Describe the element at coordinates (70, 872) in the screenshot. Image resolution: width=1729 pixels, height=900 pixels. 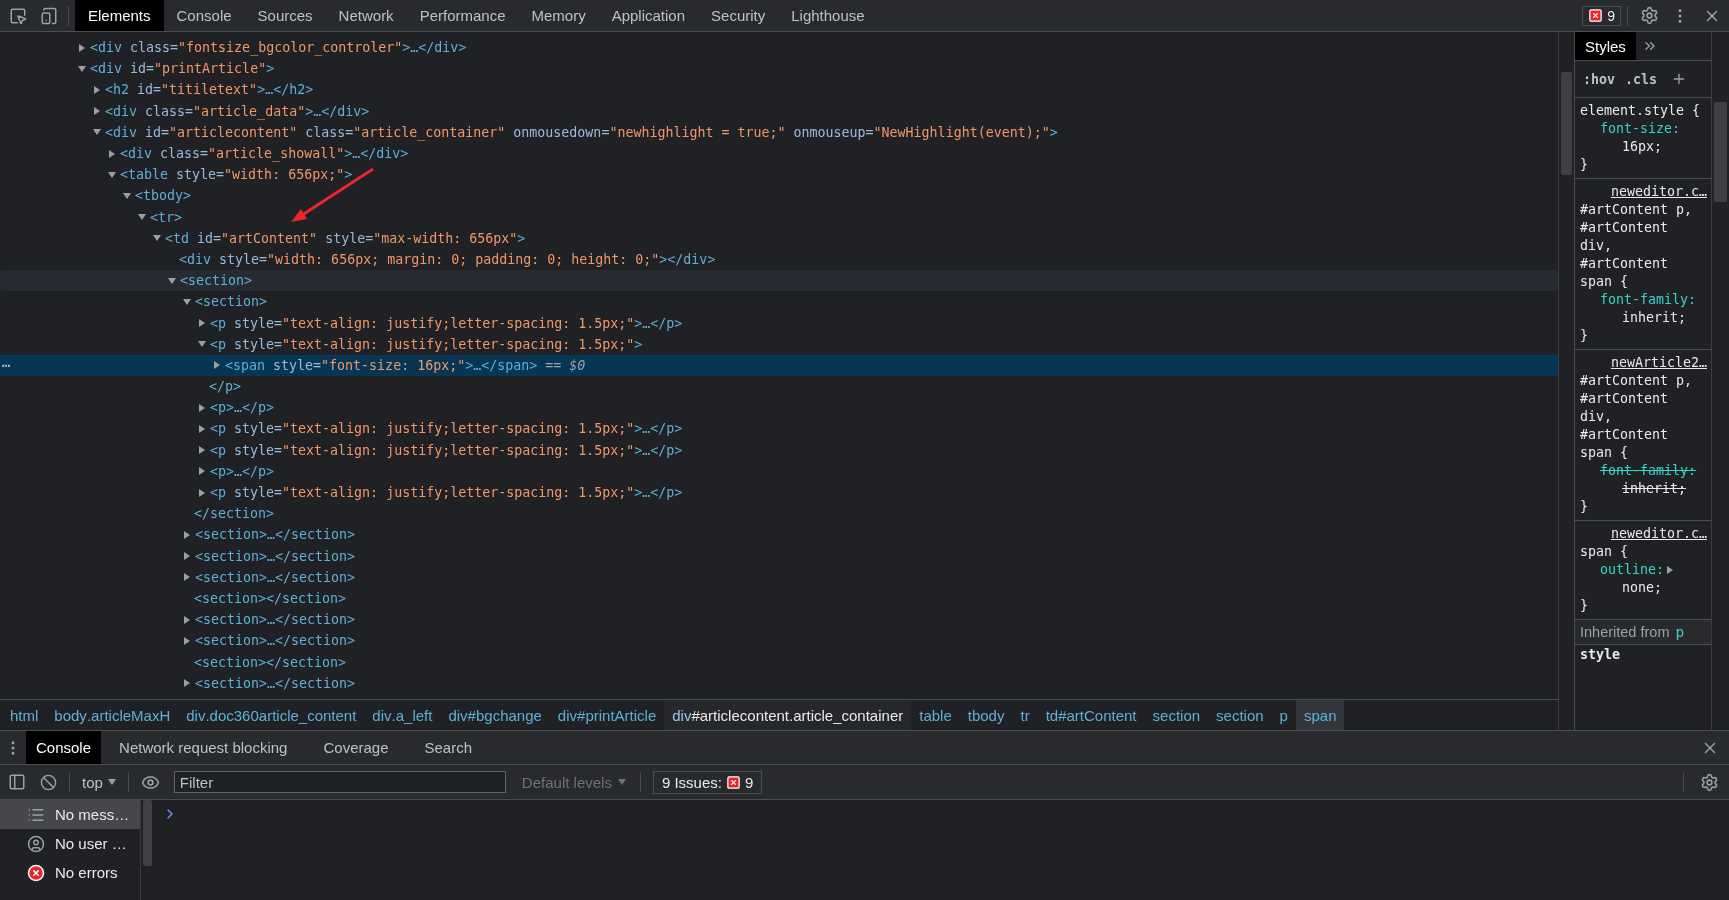
I see `sidebar-item: No errors` at that location.